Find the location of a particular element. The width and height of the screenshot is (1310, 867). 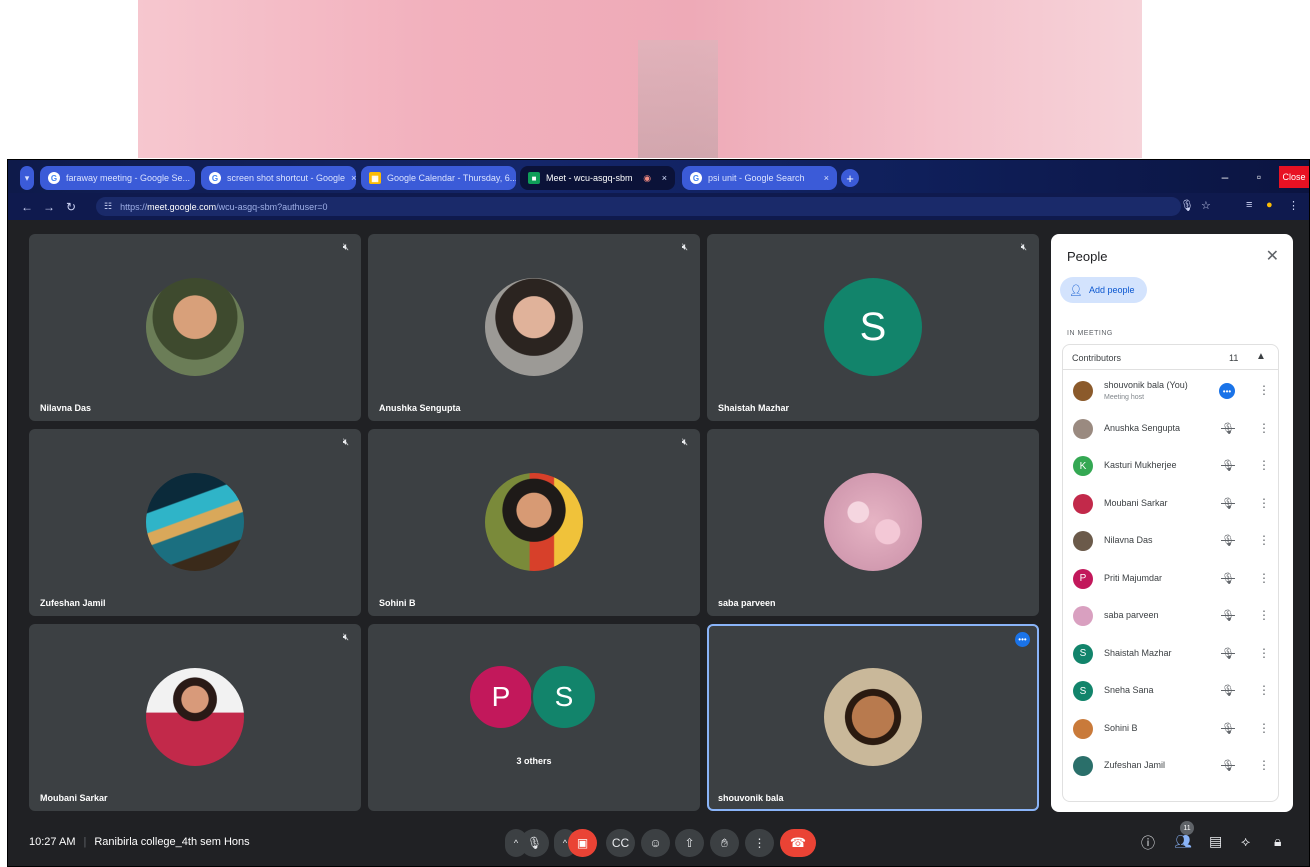

bookmark-star-icon: ☆ is located at coordinates (1206, 205).